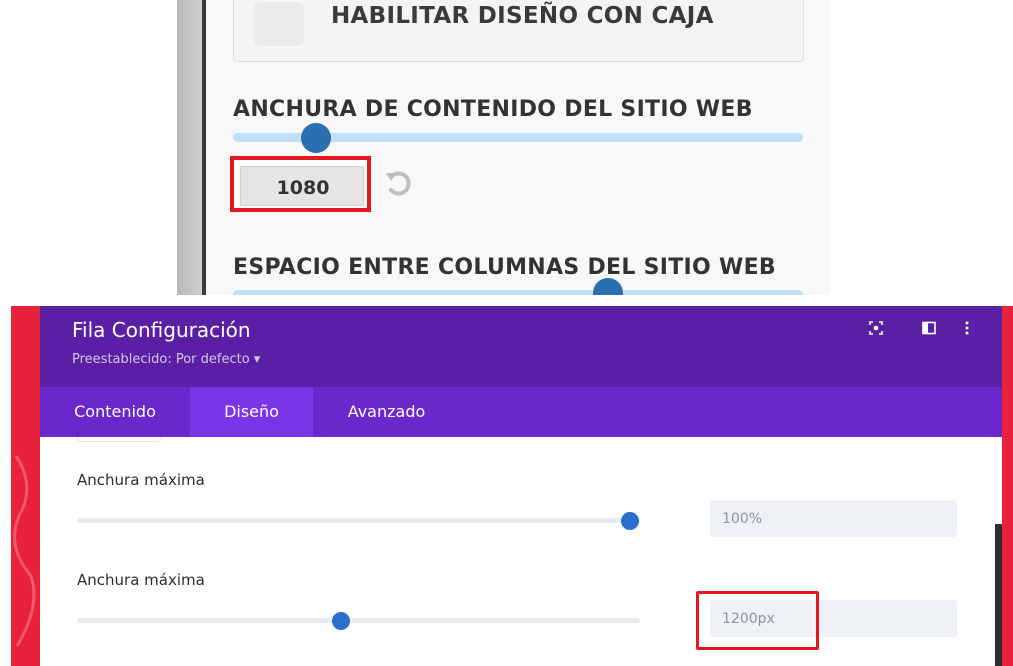  I want to click on max-width-label: Anchura máxima, so click(141, 480).